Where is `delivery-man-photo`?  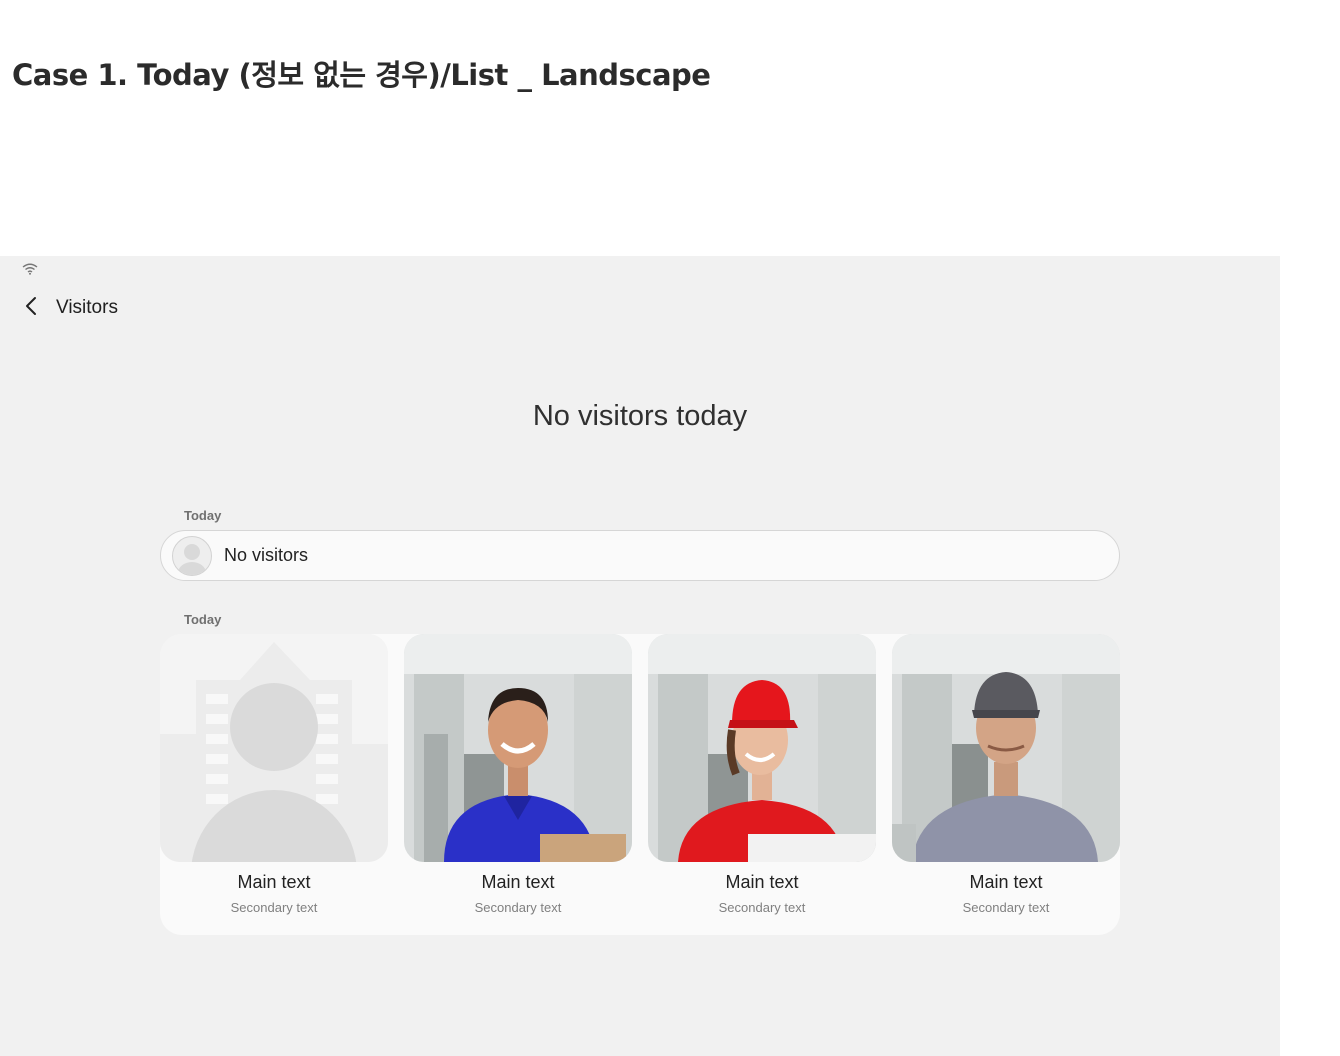
delivery-man-photo is located at coordinates (518, 748).